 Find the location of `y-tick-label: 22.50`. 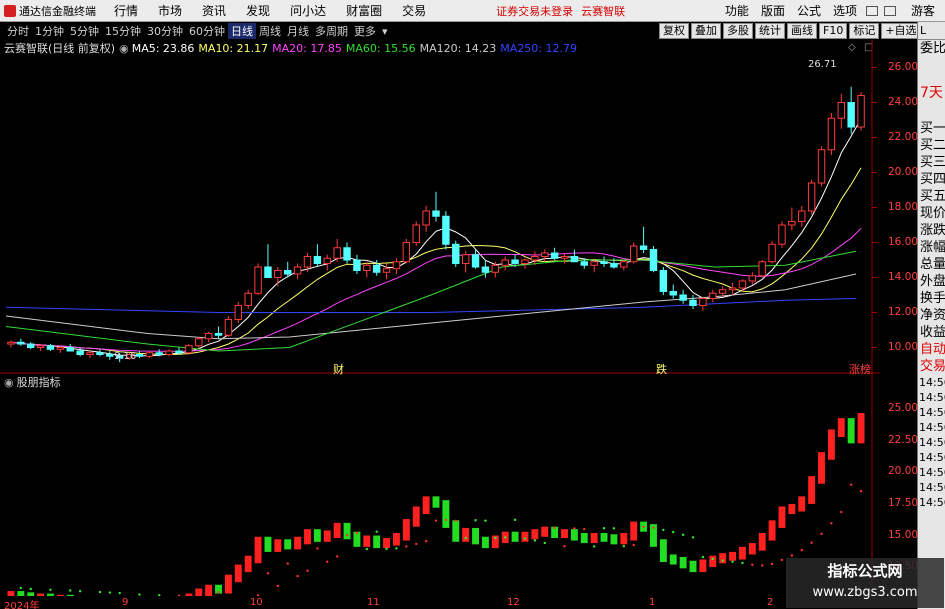

y-tick-label: 22.50 is located at coordinates (903, 439).